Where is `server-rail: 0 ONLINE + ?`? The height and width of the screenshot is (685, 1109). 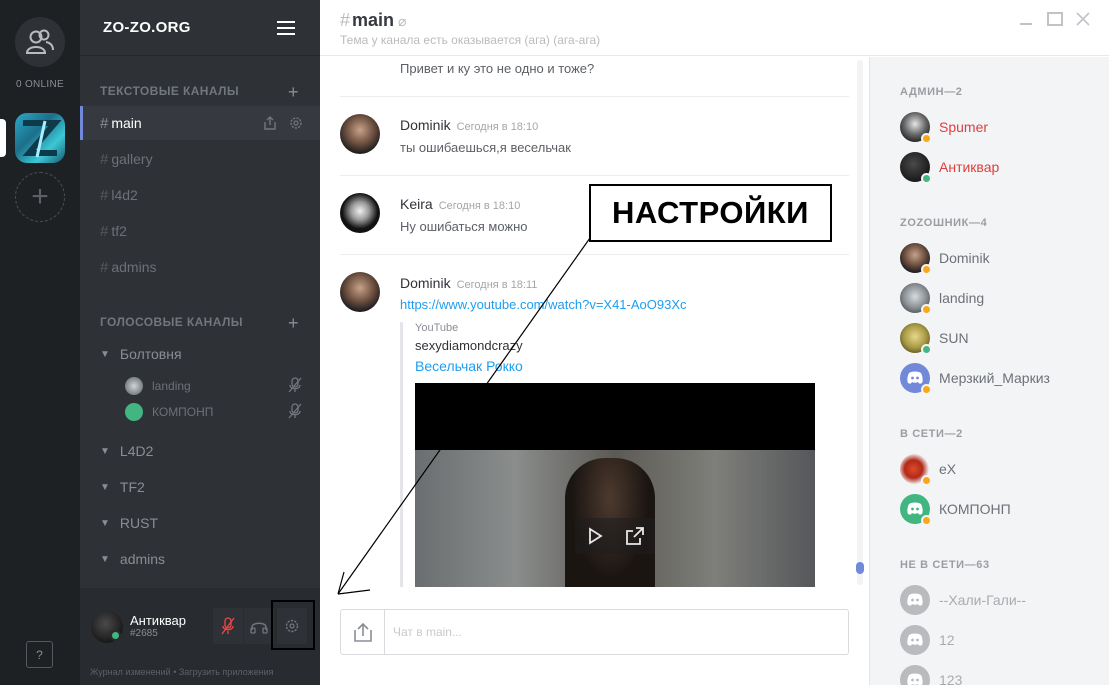
server-rail: 0 ONLINE + ? is located at coordinates (40, 342).